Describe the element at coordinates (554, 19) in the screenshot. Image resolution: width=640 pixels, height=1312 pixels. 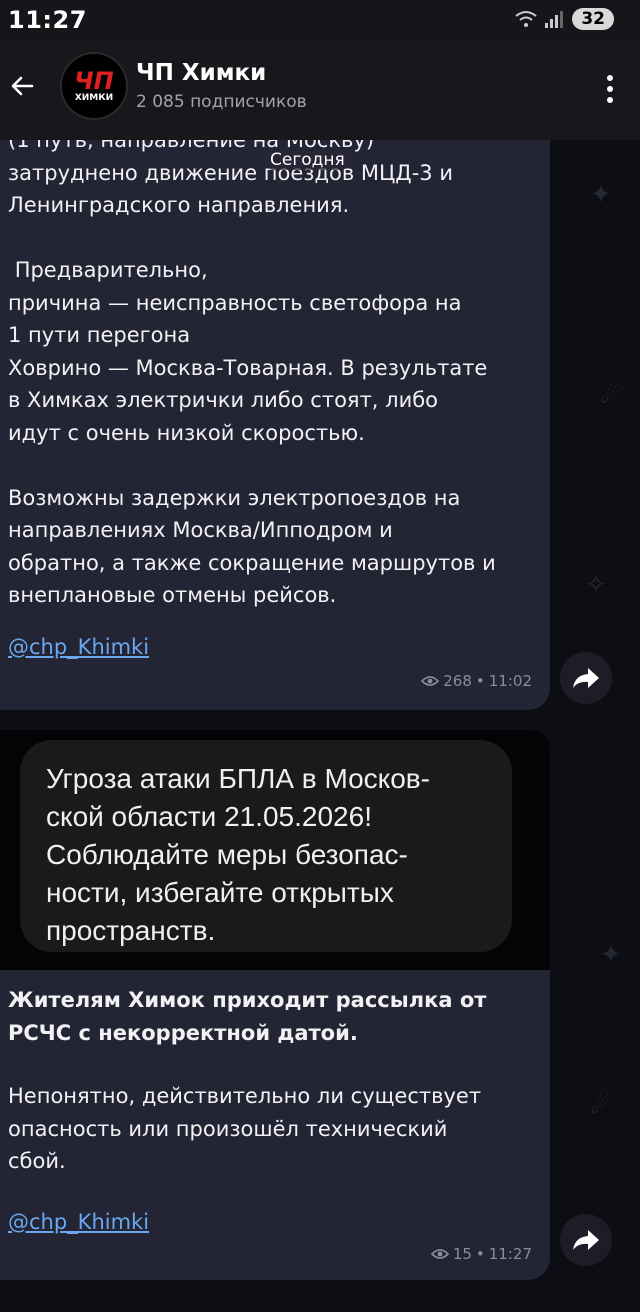
I see `signal-icon` at that location.